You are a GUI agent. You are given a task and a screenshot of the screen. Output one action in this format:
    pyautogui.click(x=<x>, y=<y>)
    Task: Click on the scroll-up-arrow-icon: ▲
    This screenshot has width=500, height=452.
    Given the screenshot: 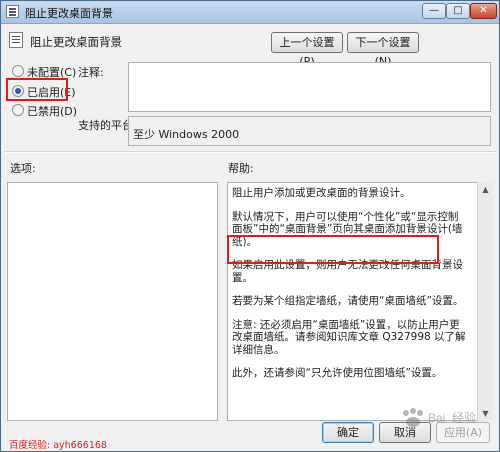 What is the action you would take?
    pyautogui.click(x=485, y=189)
    